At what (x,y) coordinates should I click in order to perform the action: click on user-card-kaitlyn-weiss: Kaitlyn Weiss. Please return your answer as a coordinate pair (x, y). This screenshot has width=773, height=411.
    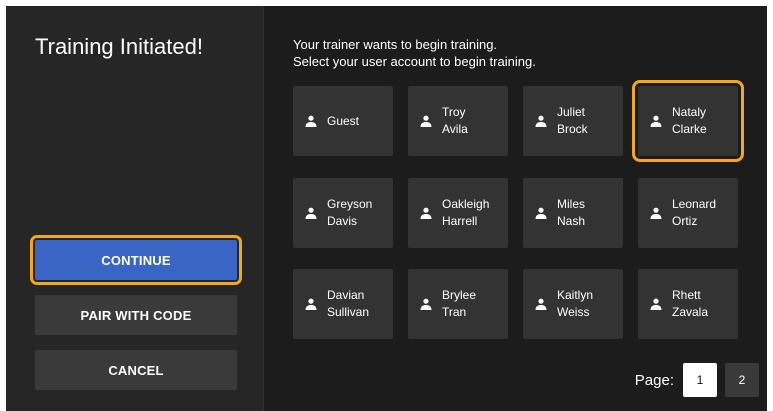
    Looking at the image, I should click on (573, 304).